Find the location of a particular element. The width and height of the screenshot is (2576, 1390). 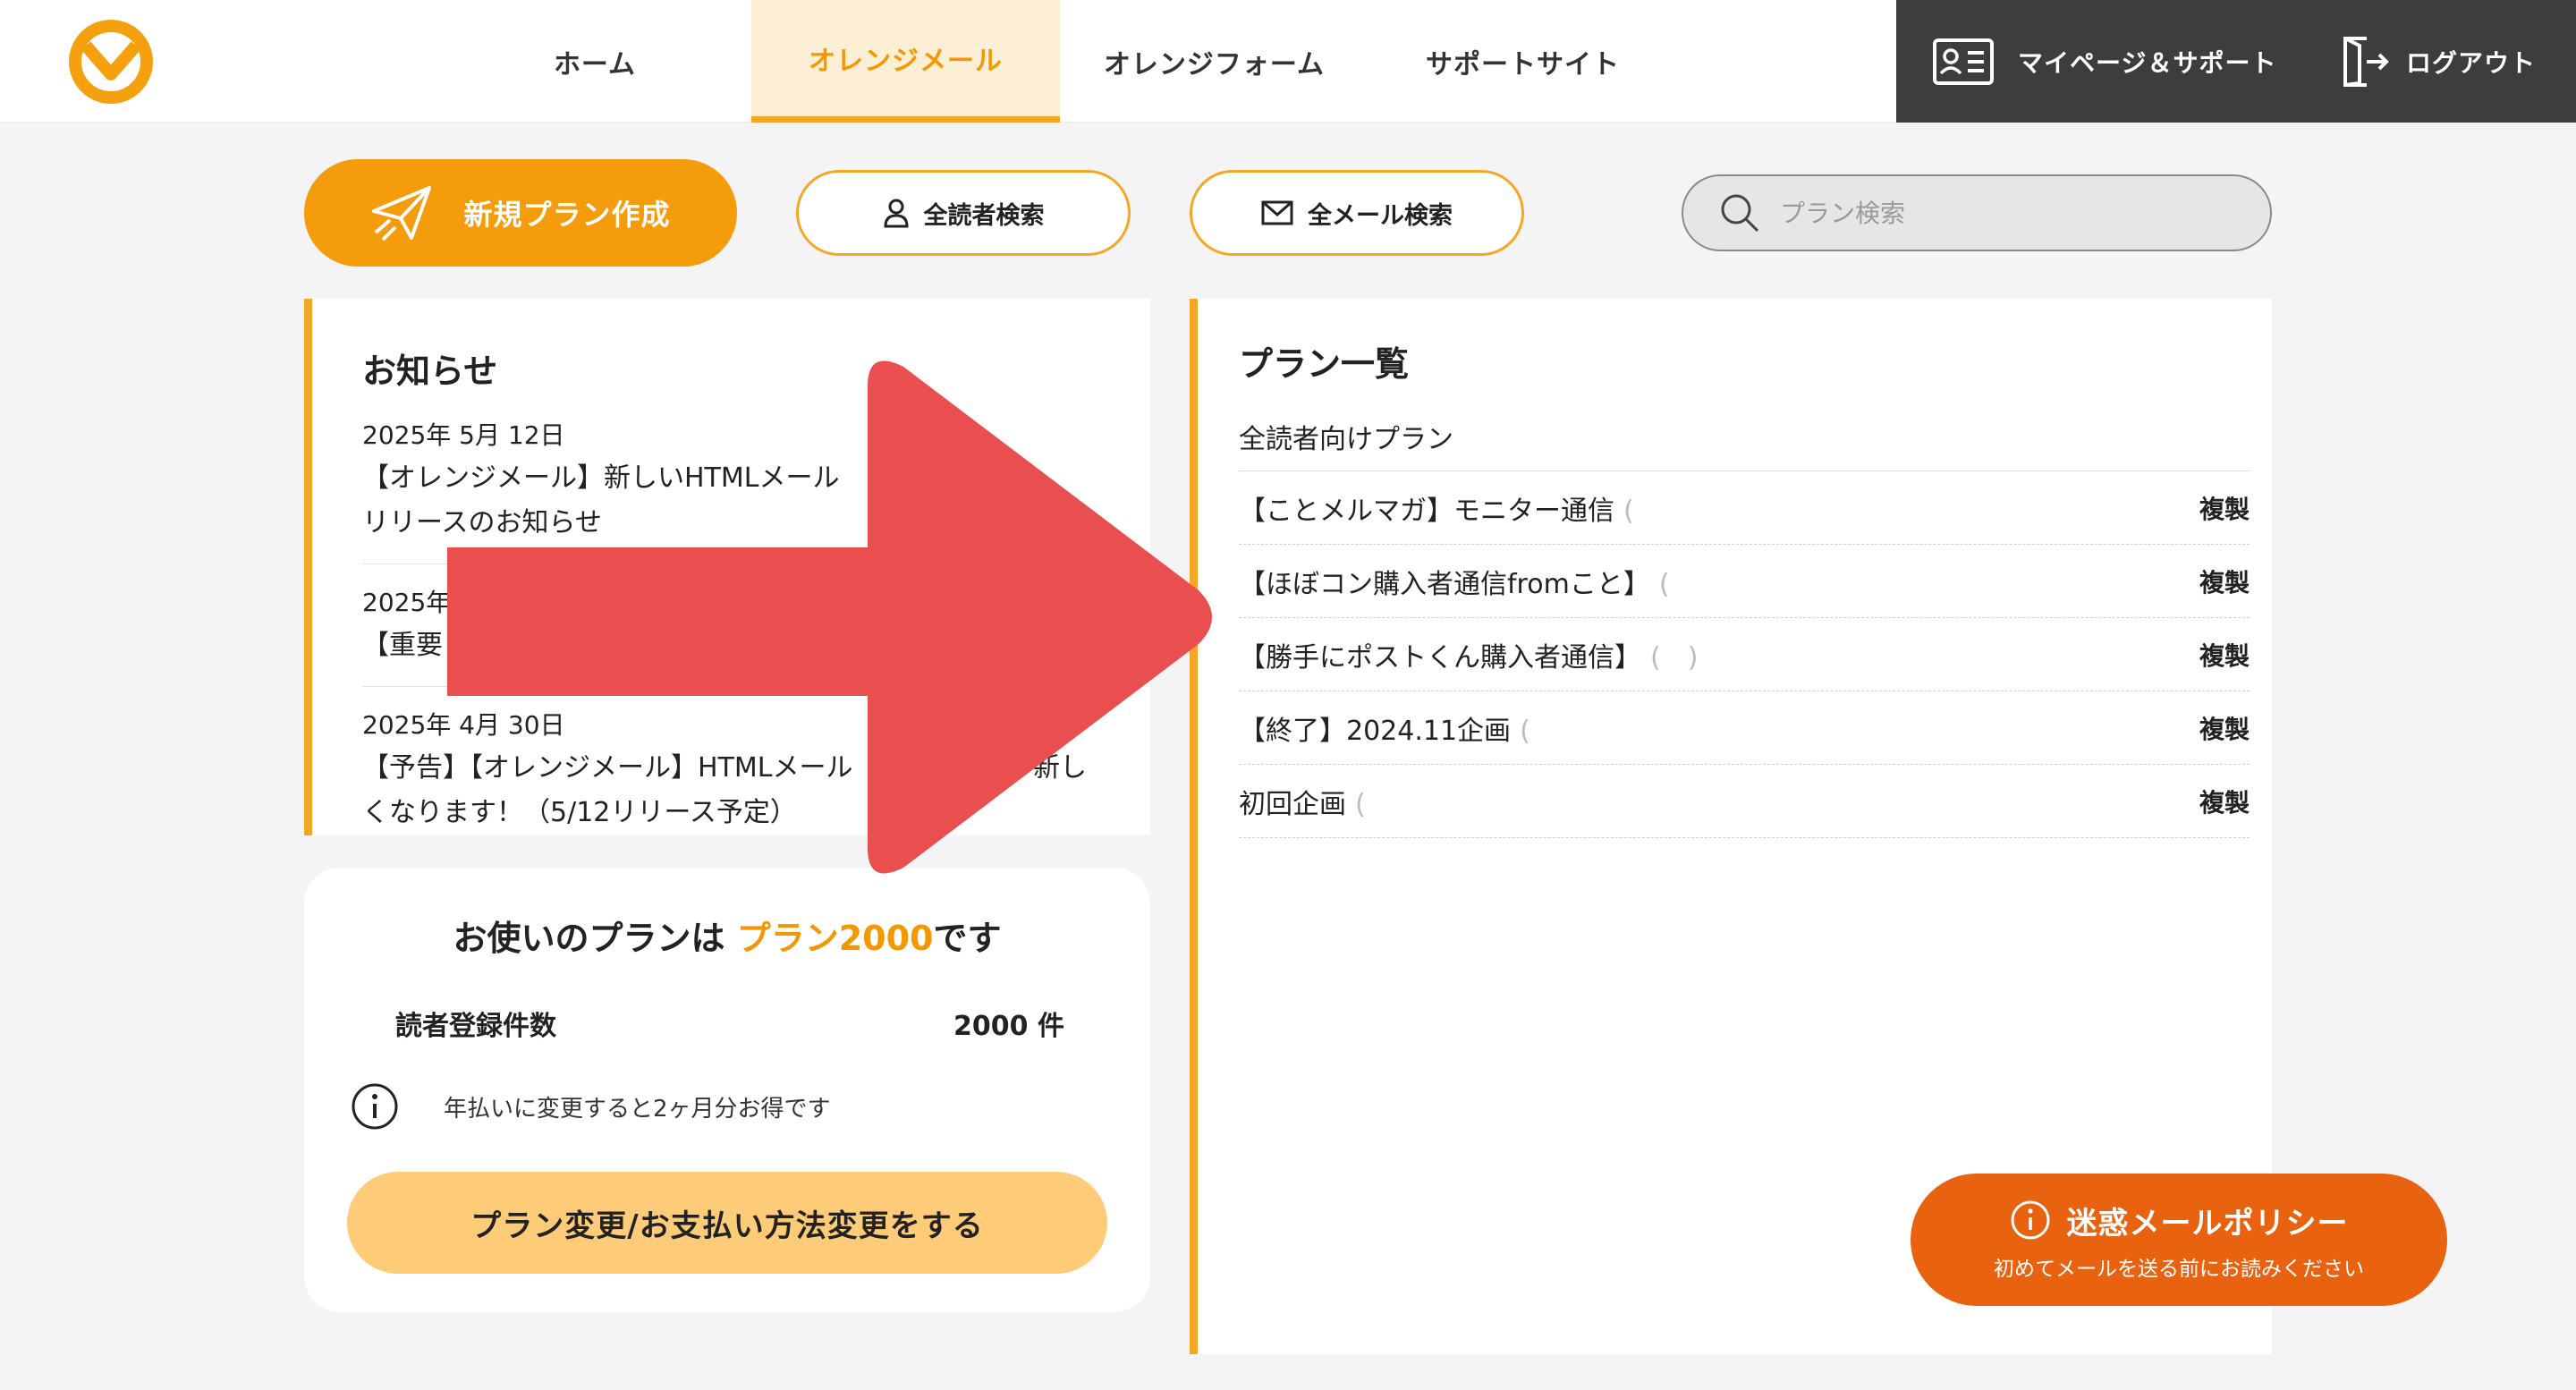

search-all-mails-button: 全メール検索 is located at coordinates (1357, 213).